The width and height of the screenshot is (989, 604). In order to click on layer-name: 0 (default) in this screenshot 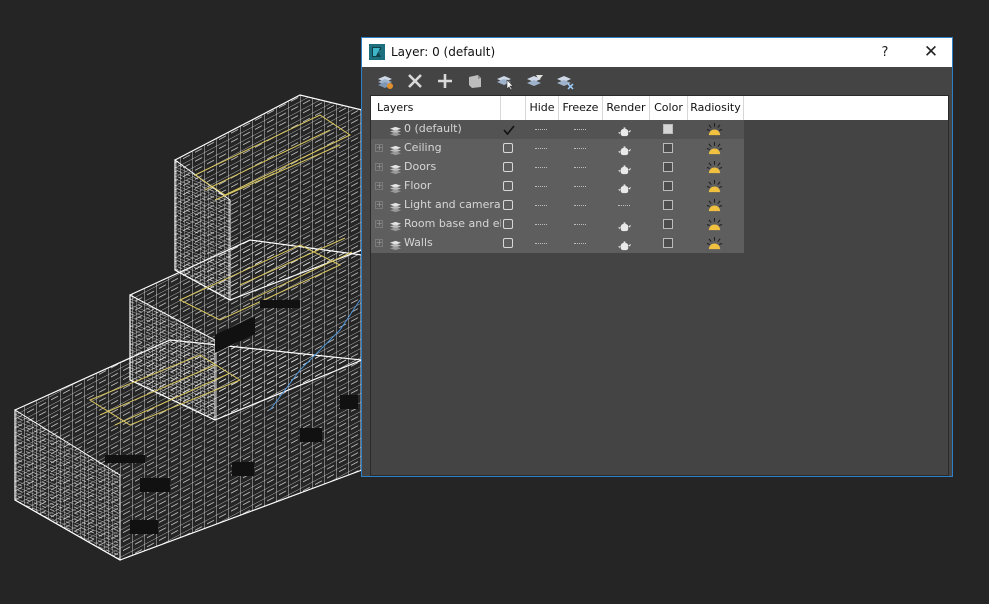, I will do `click(452, 128)`.